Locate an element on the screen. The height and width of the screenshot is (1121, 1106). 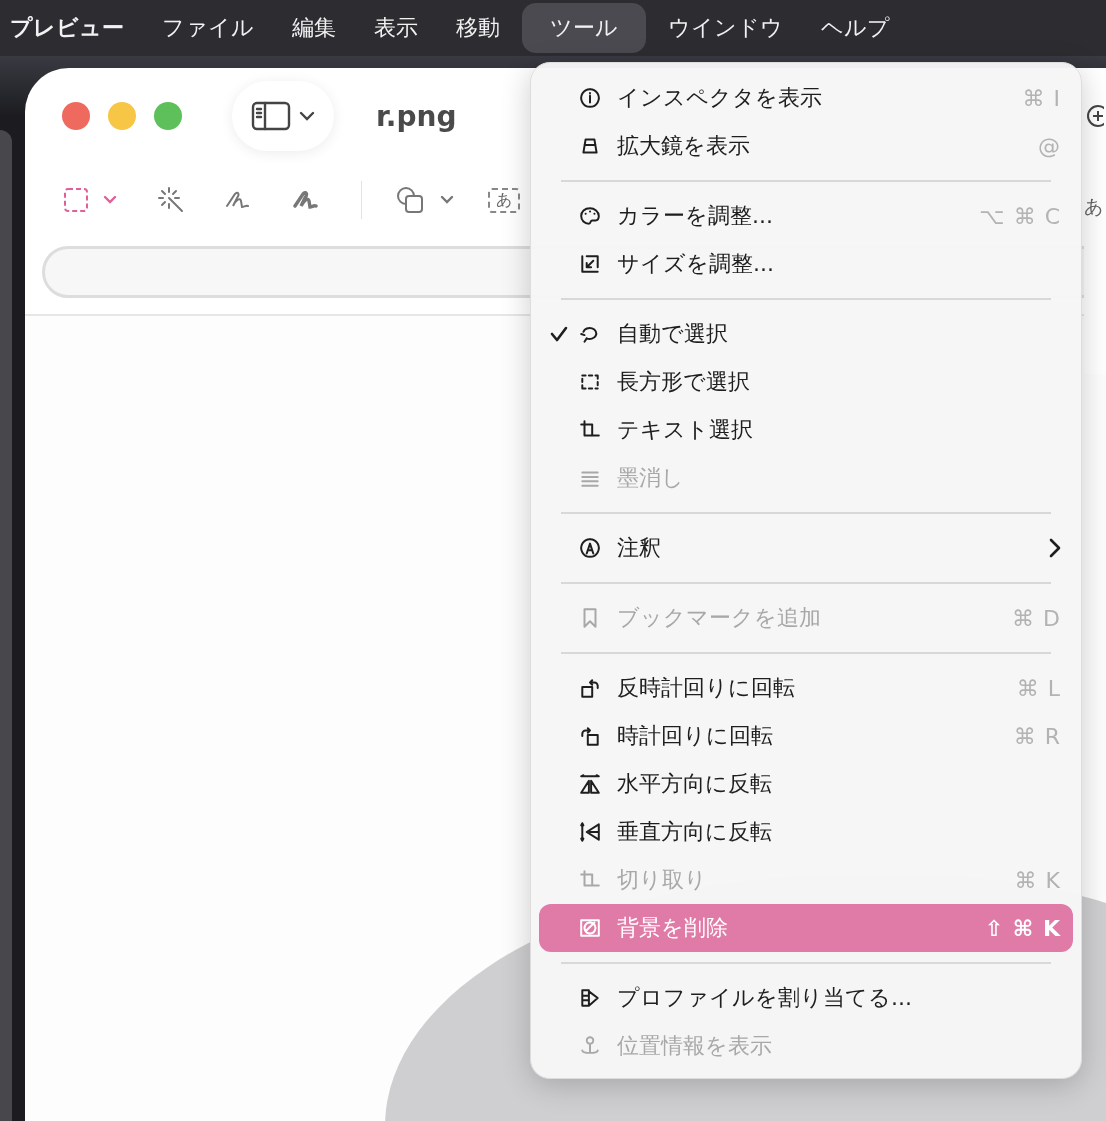
menu-item: 自動で選択 is located at coordinates (806, 334).